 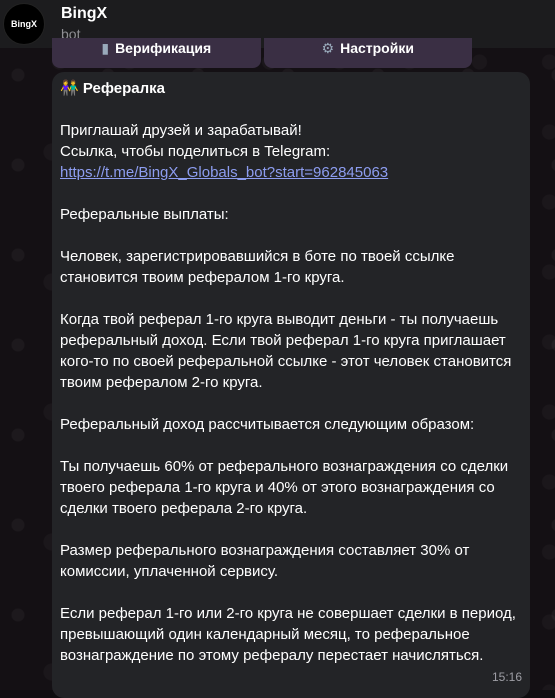 What do you see at coordinates (84, 13) in the screenshot?
I see `chat-title: BingX` at bounding box center [84, 13].